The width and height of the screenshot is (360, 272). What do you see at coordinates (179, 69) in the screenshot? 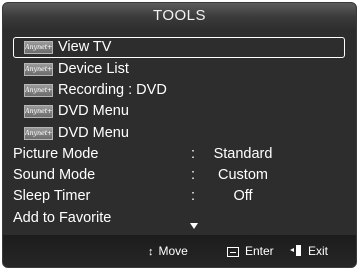
I see `menu-item-device-list: Anynet+ Device List` at bounding box center [179, 69].